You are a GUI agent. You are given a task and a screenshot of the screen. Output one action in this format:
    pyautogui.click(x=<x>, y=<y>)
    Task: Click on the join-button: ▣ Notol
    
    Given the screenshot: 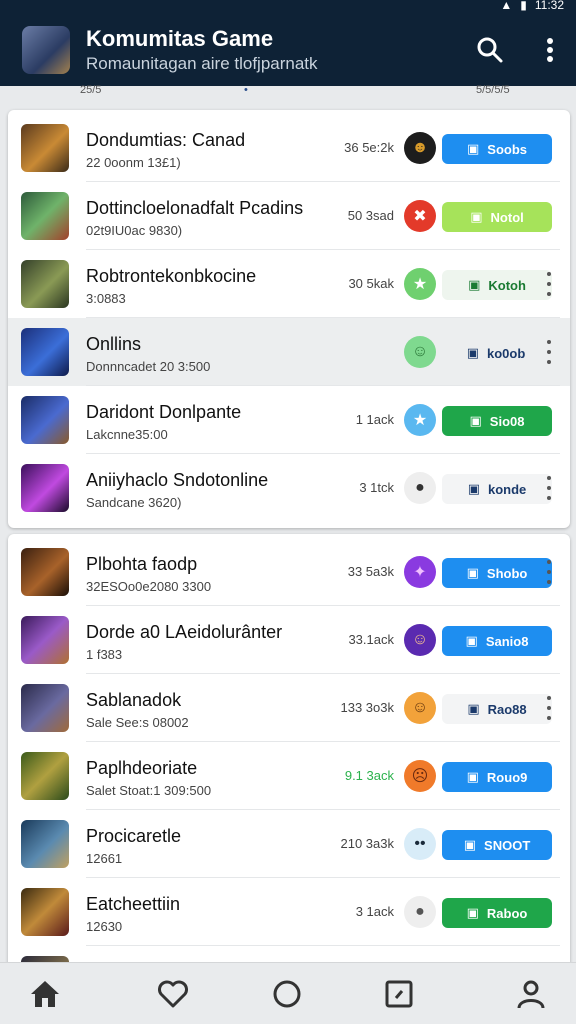 What is the action you would take?
    pyautogui.click(x=497, y=217)
    